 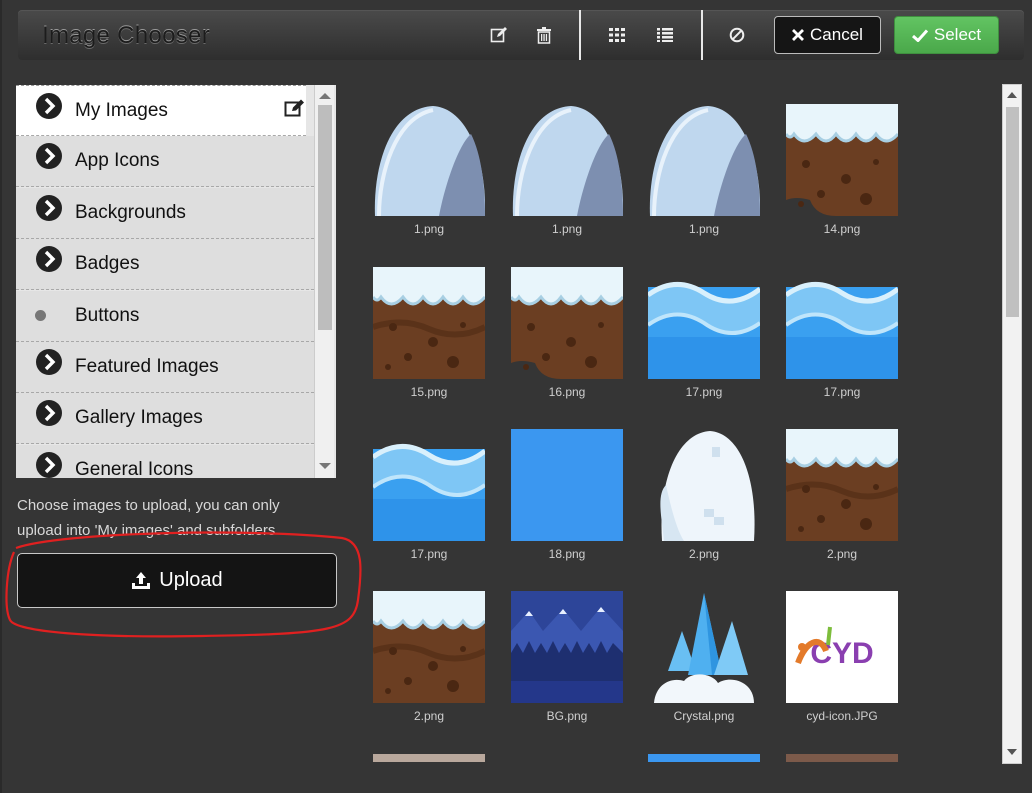 I want to click on folder-item: Buttons, so click(x=165, y=316).